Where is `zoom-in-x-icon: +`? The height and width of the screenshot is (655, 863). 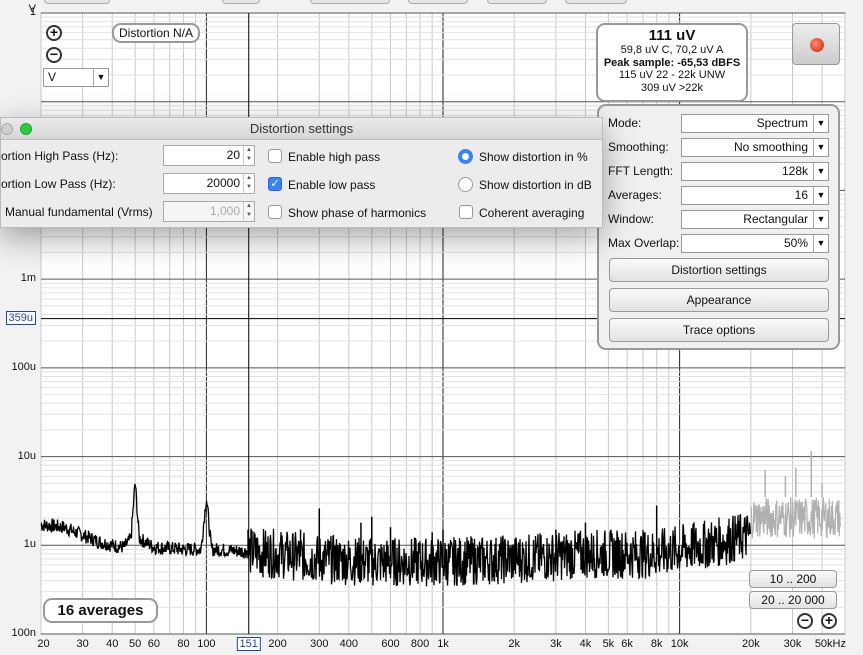 zoom-in-x-icon: + is located at coordinates (829, 621).